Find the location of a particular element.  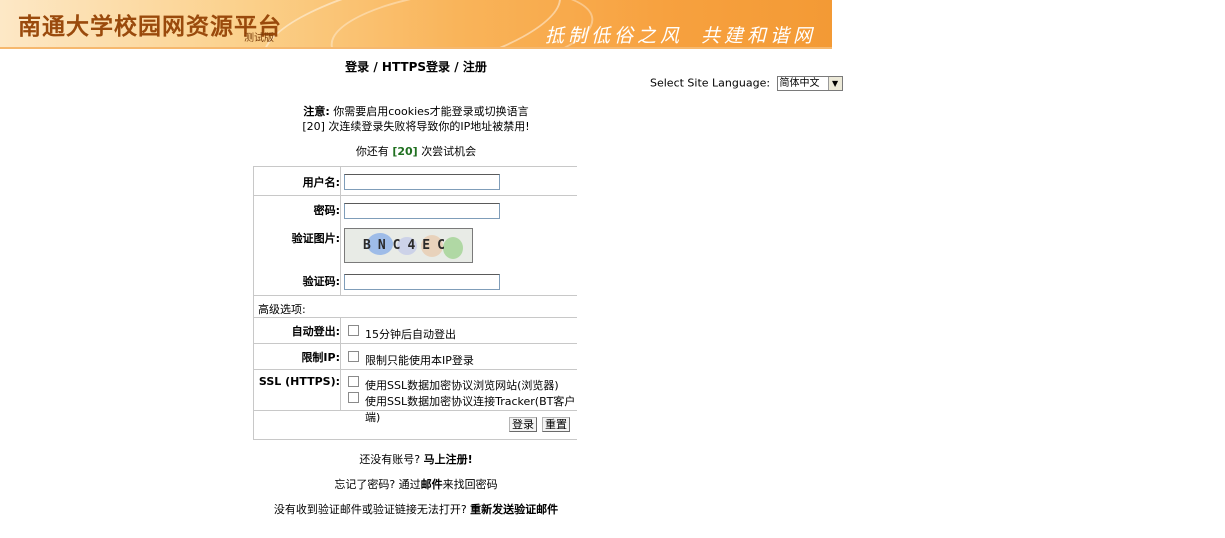

password-input is located at coordinates (422, 211).